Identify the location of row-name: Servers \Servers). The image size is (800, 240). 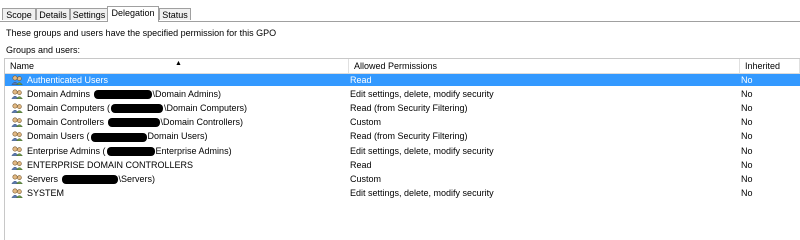
(91, 178).